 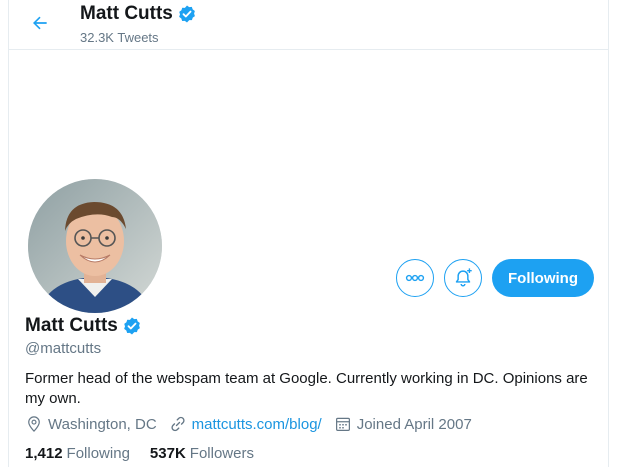 I want to click on website-item: mattcutts.com/blog/, so click(x=245, y=424).